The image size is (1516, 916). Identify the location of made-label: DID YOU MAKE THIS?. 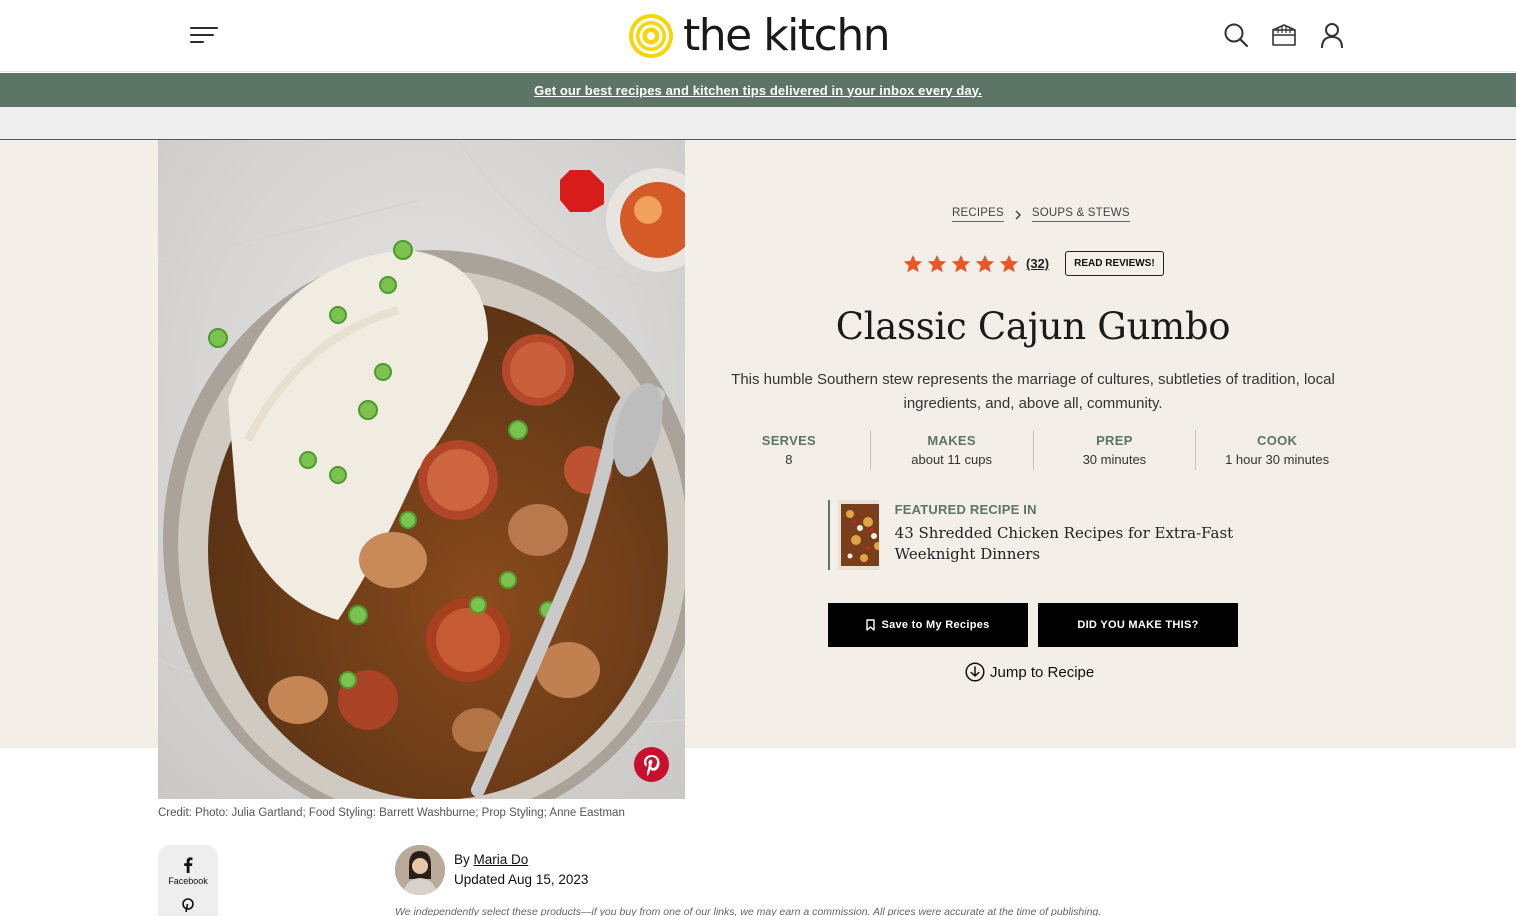
(1138, 625).